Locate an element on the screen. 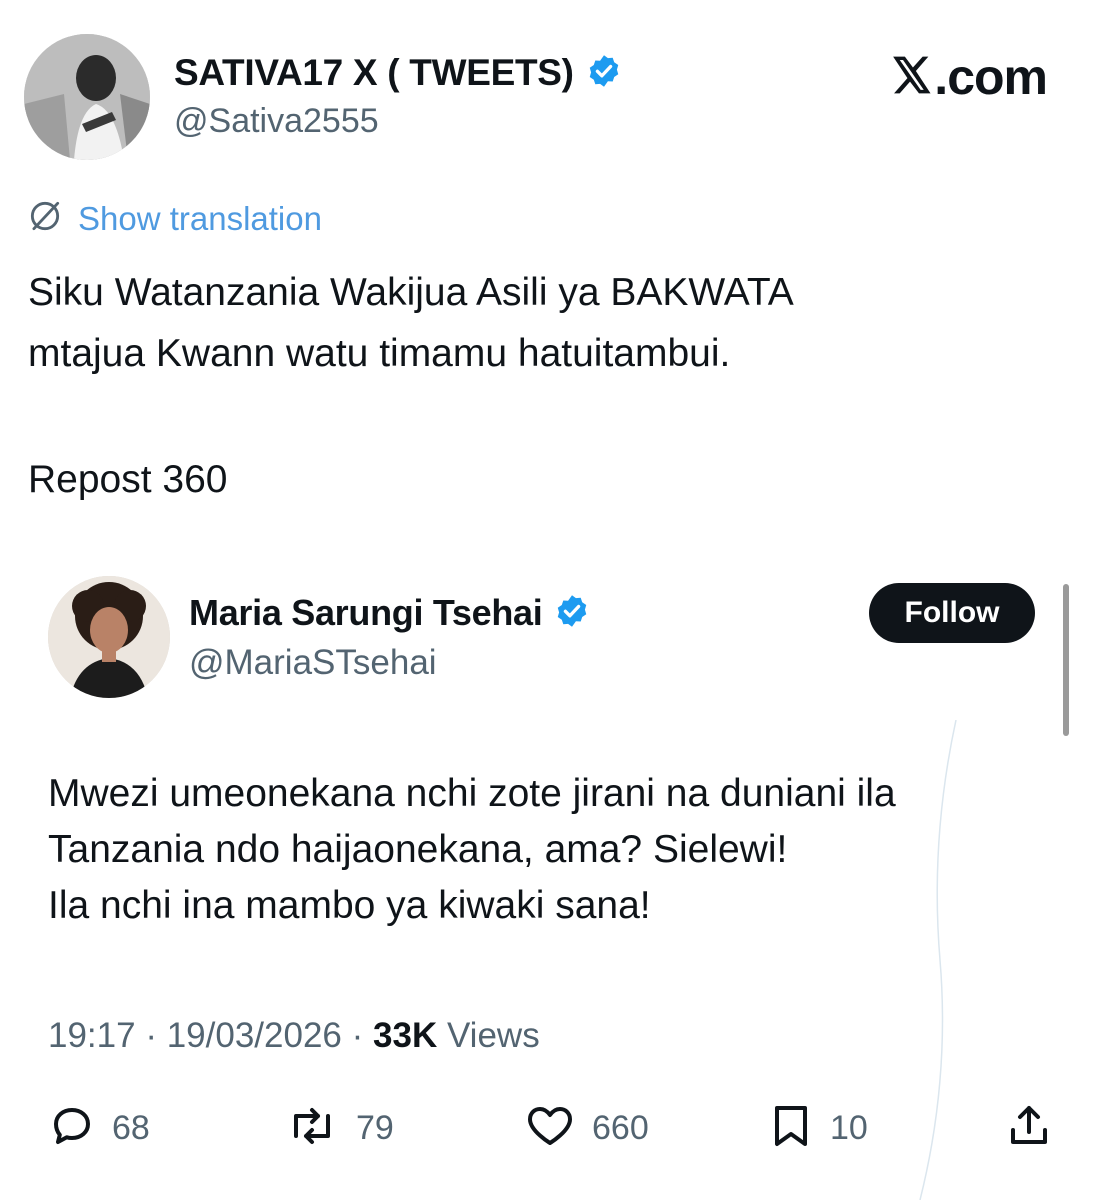 The image size is (1103, 1200). reply-count: 68 is located at coordinates (131, 1127).